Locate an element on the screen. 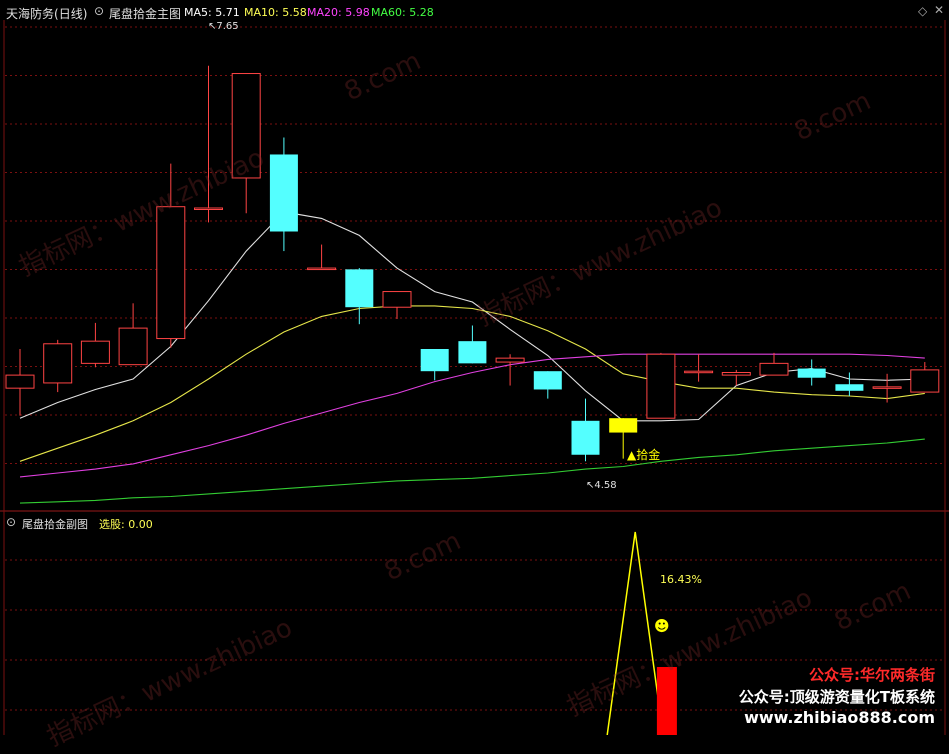 The height and width of the screenshot is (754, 949). ma60-legend: MA60: 5.28 is located at coordinates (402, 12).